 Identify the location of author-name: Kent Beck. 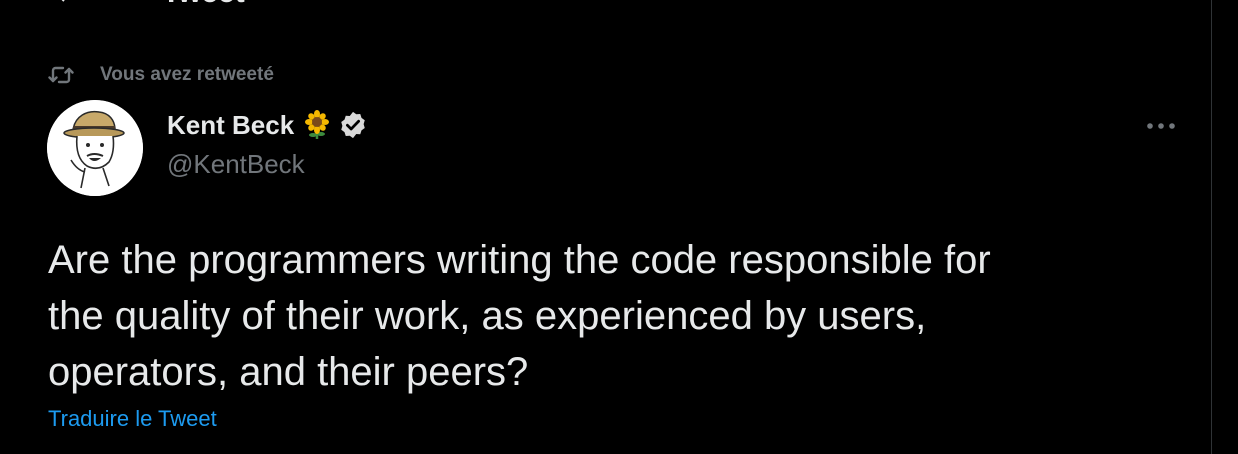
(230, 125).